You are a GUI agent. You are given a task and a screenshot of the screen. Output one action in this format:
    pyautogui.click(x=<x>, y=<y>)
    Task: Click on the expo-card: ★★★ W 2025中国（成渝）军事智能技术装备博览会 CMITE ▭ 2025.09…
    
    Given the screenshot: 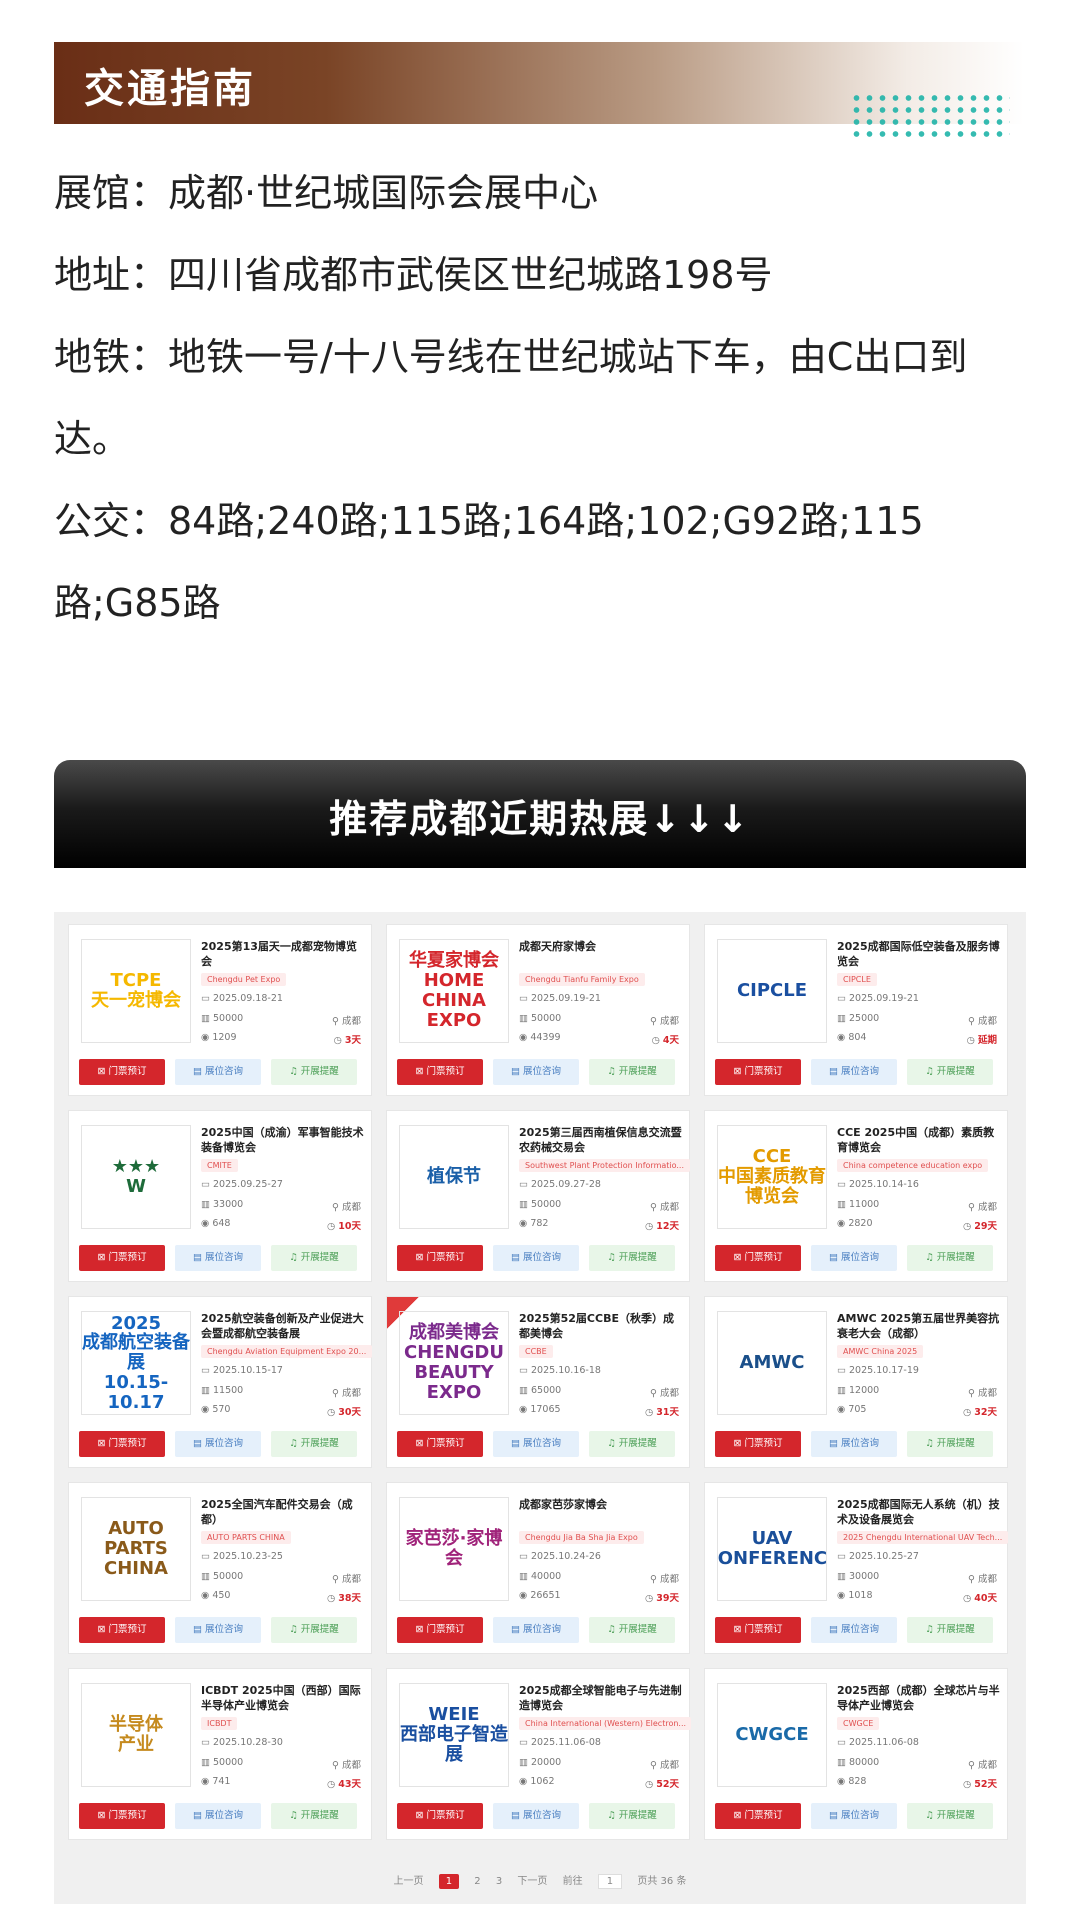 What is the action you would take?
    pyautogui.click(x=220, y=1196)
    